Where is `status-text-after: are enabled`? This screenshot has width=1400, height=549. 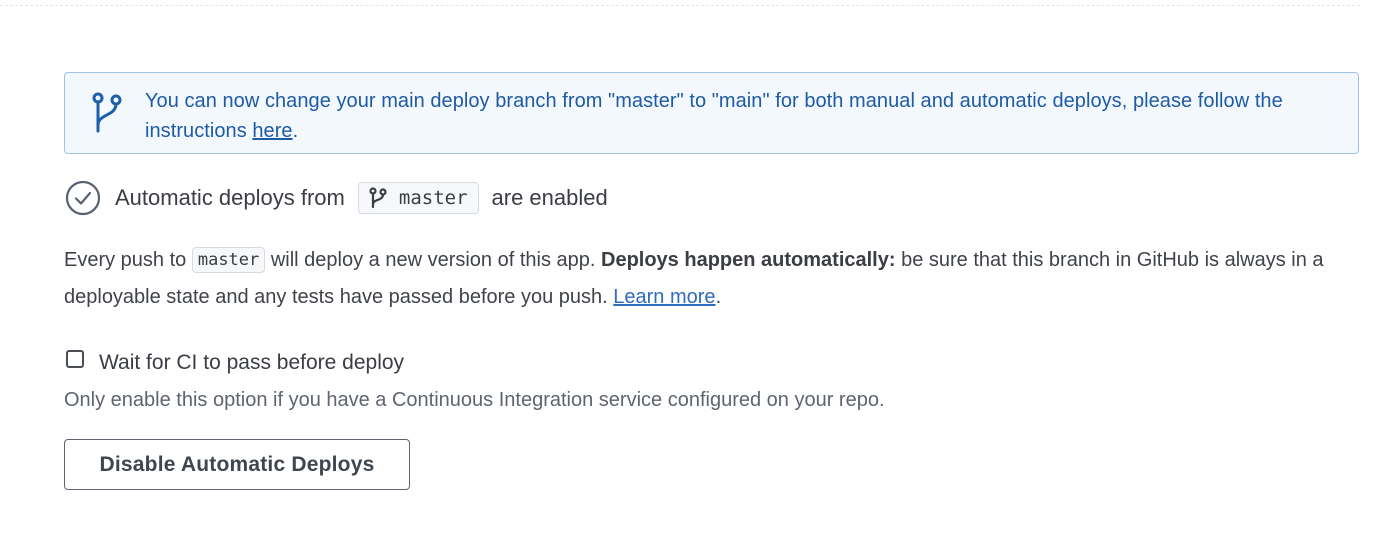
status-text-after: are enabled is located at coordinates (549, 197).